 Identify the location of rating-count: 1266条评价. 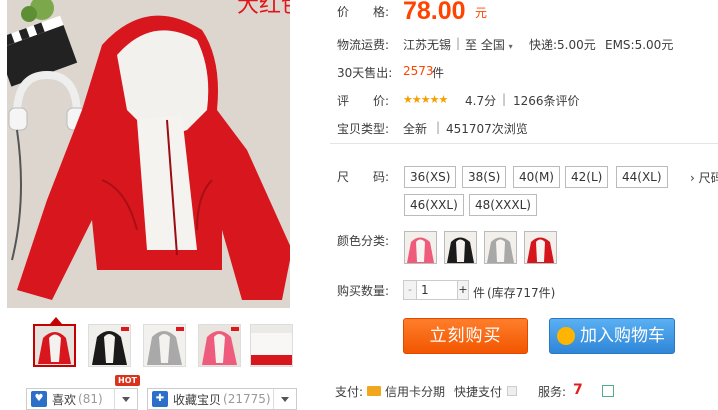
(546, 100).